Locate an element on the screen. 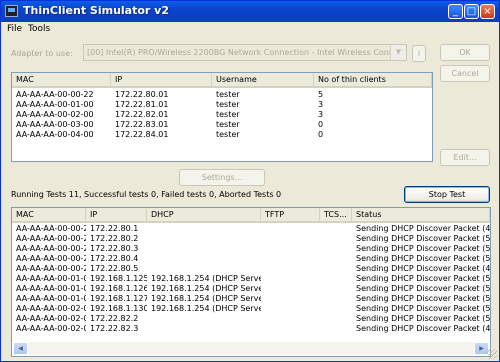  chevron-down-icon: ▼ is located at coordinates (398, 52).